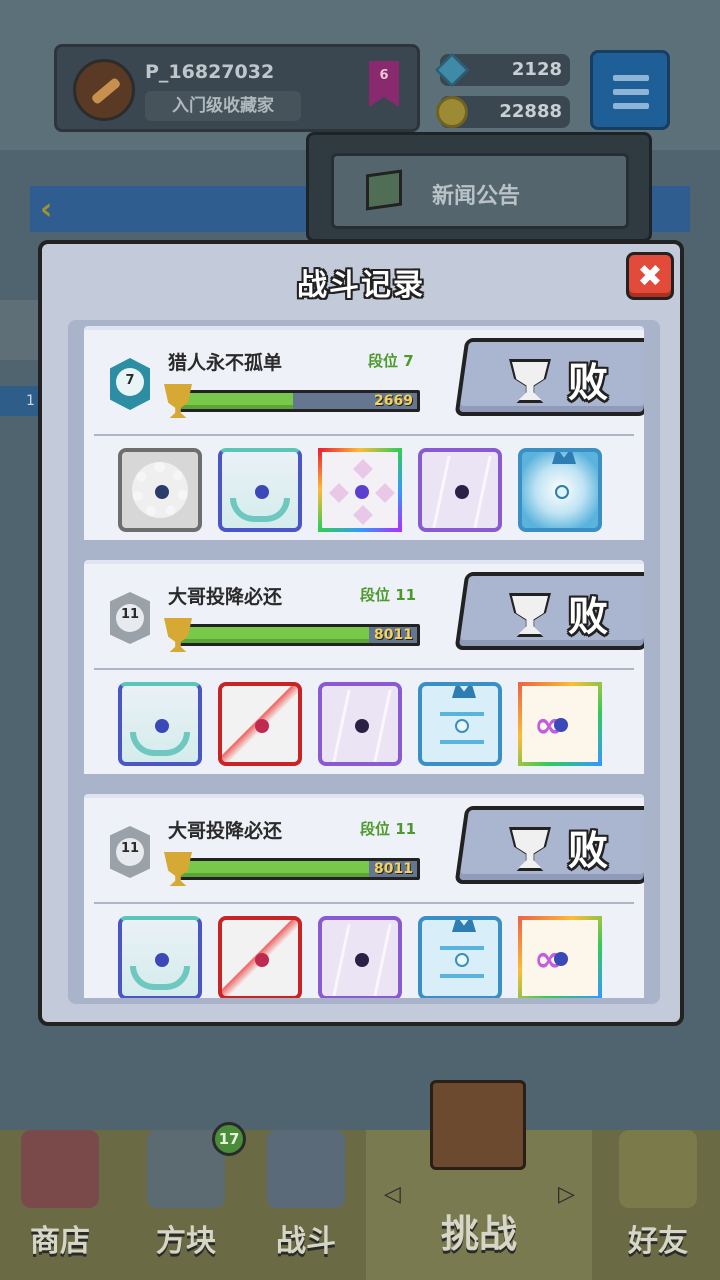  I want to click on modal-title: 战斗记录, so click(361, 285).